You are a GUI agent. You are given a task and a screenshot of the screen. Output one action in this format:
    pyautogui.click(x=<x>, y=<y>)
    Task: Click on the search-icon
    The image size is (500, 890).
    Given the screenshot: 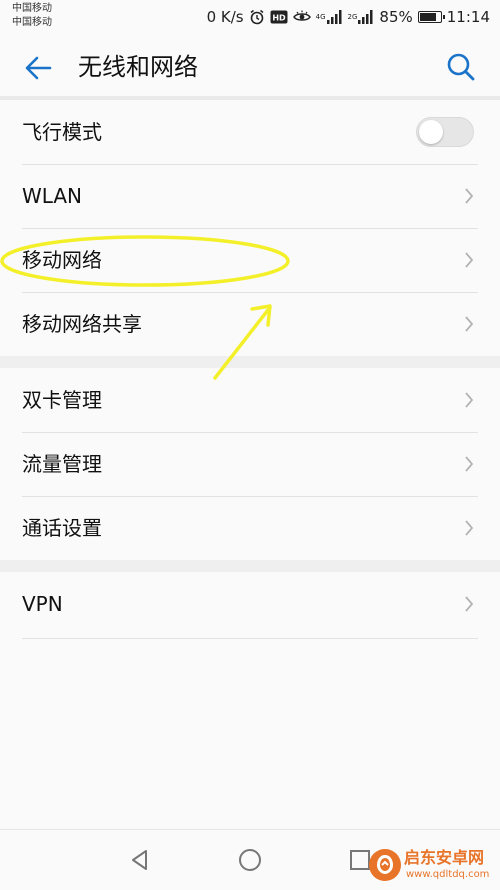 What is the action you would take?
    pyautogui.click(x=461, y=67)
    